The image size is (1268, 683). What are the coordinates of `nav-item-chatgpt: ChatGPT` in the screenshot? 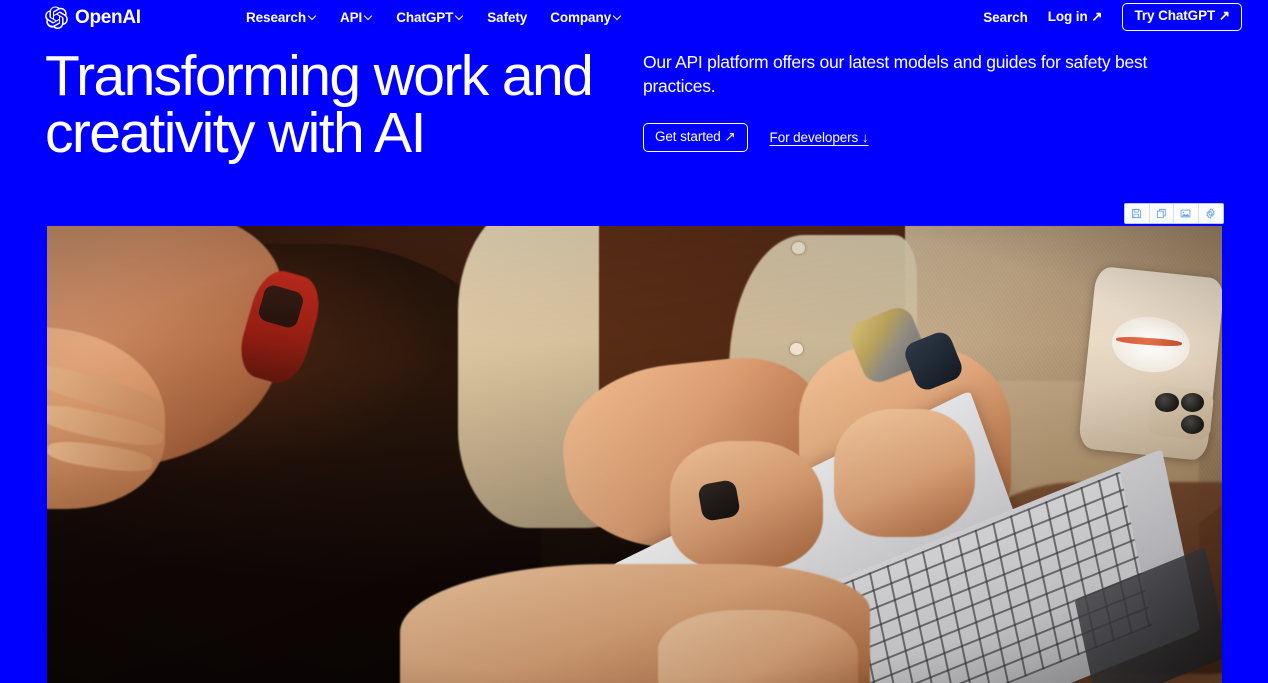 It's located at (430, 17).